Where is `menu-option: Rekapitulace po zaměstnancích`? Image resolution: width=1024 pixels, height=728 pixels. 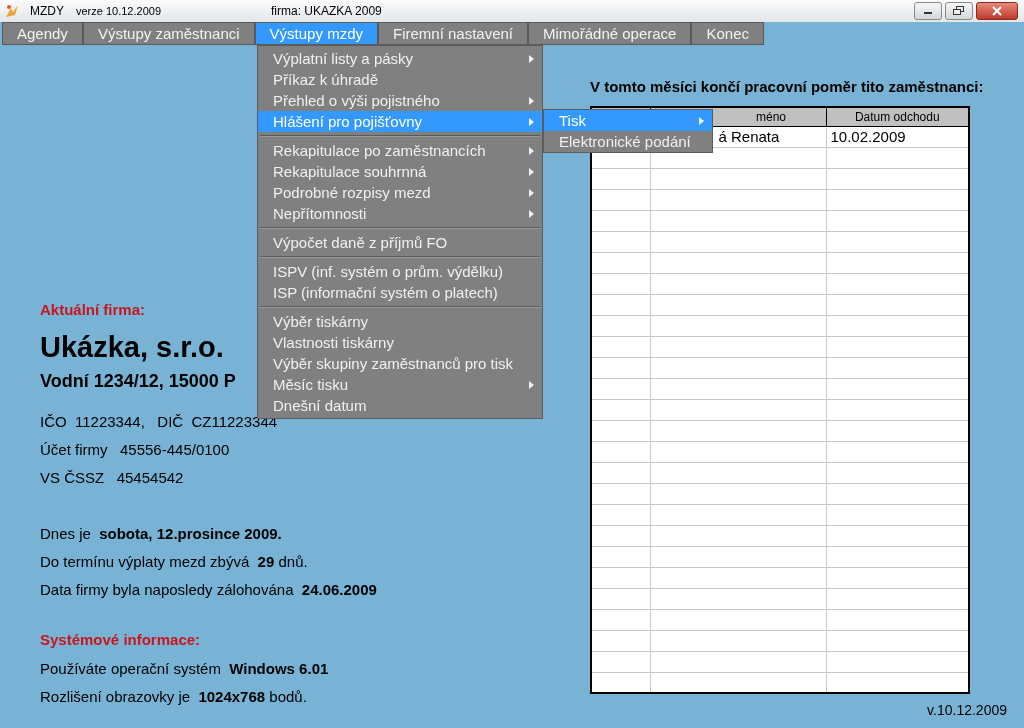
menu-option: Rekapitulace po zaměstnancích is located at coordinates (400, 150).